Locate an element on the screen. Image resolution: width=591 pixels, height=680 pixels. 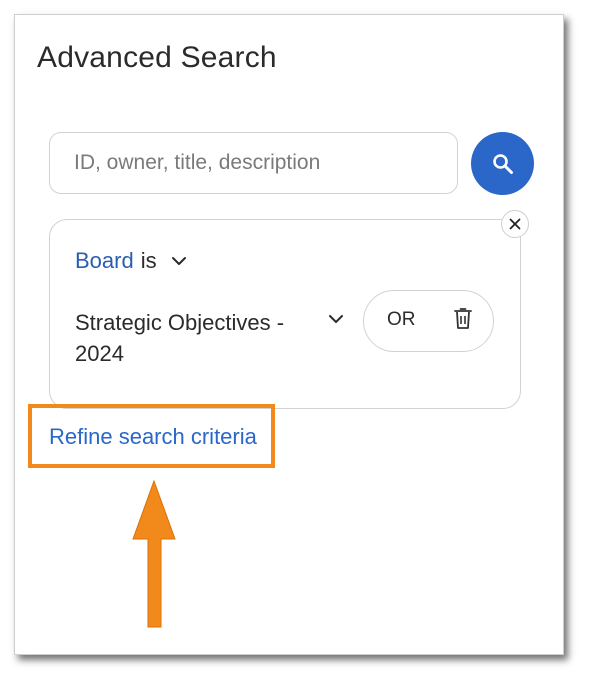
arrow-up-icon is located at coordinates (154, 553).